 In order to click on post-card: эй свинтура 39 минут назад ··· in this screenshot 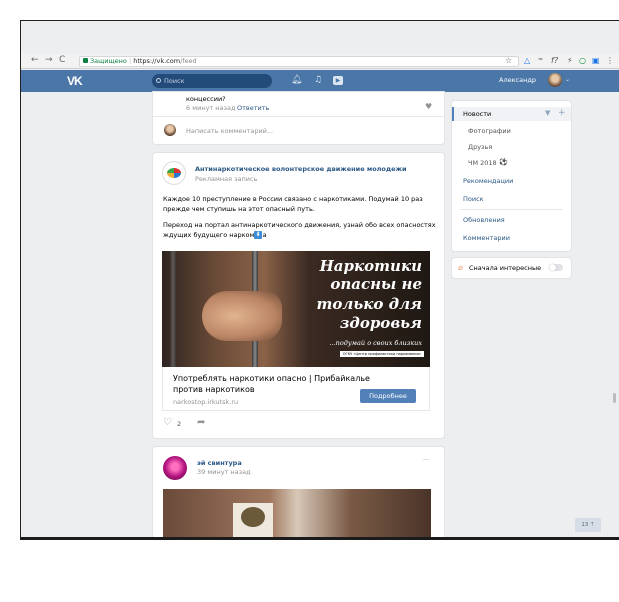, I will do `click(298, 493)`.